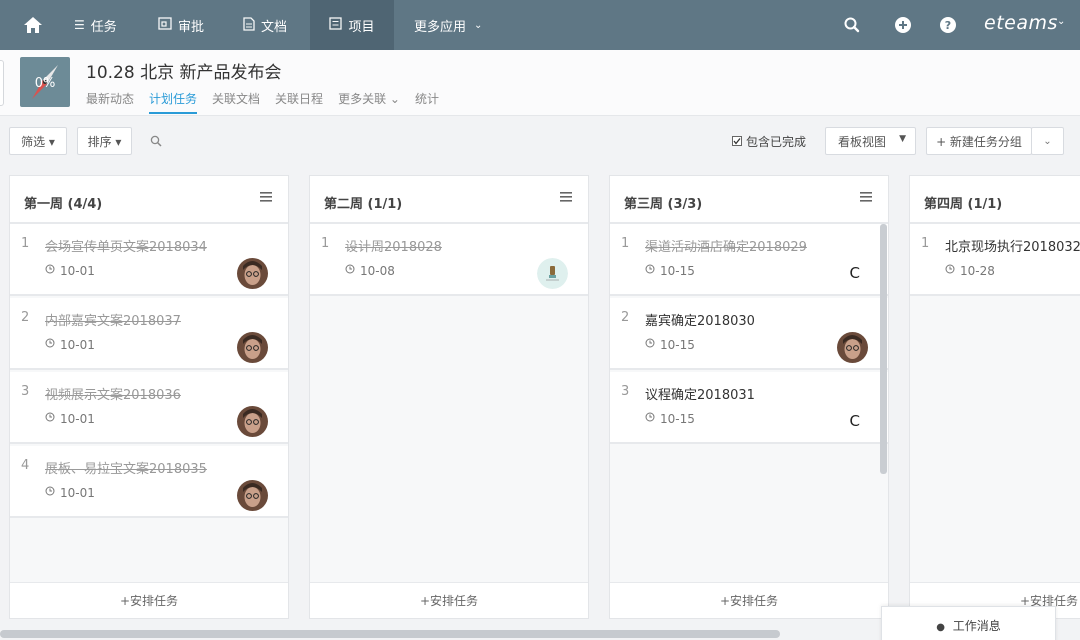 Image resolution: width=1080 pixels, height=640 pixels. I want to click on new-group-dropdown-button: ⌄, so click(1047, 141).